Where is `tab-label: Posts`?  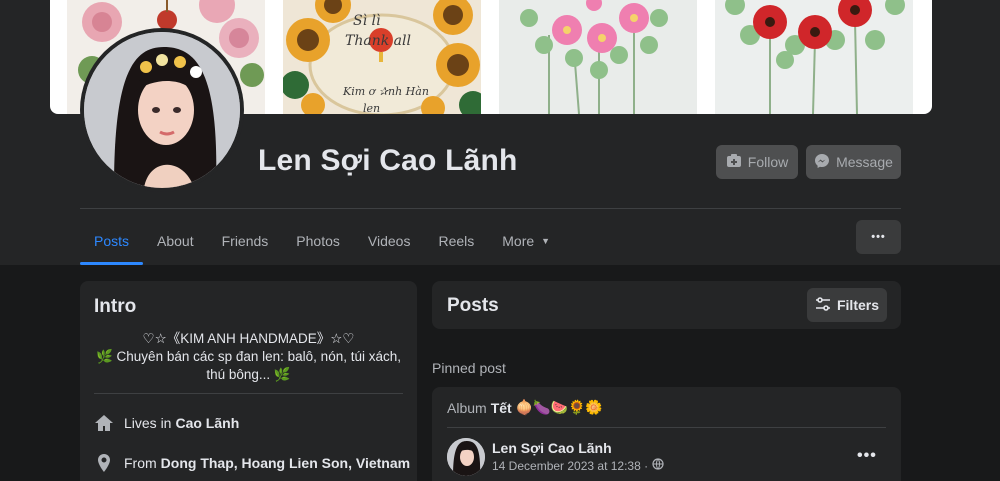 tab-label: Posts is located at coordinates (112, 240).